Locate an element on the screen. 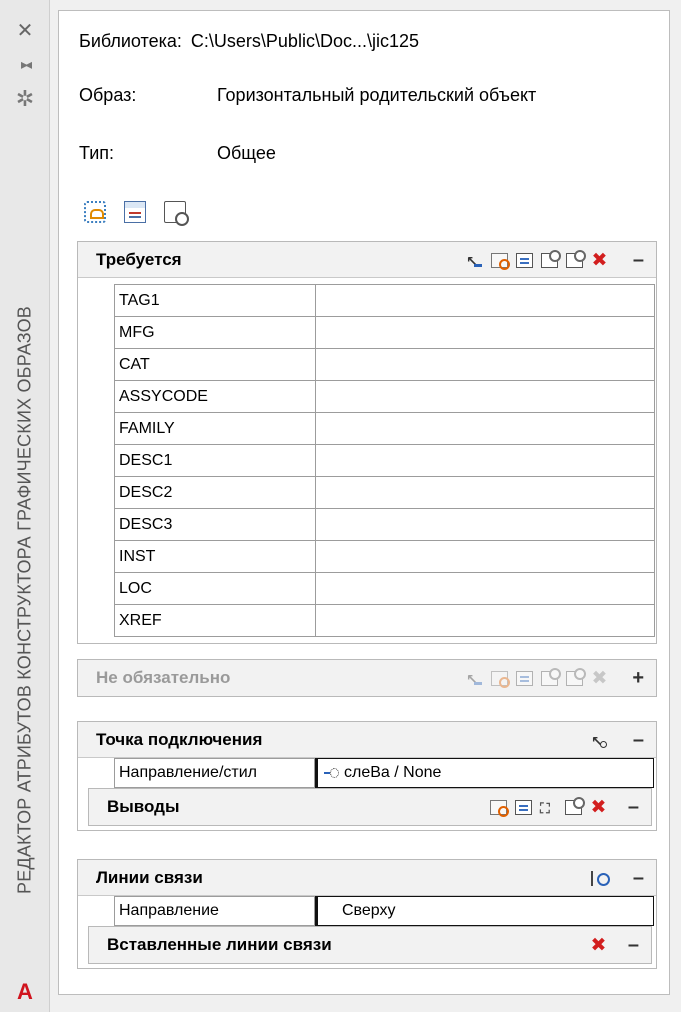 Image resolution: width=681 pixels, height=1012 pixels. close-icon: ✕ is located at coordinates (25, 30).